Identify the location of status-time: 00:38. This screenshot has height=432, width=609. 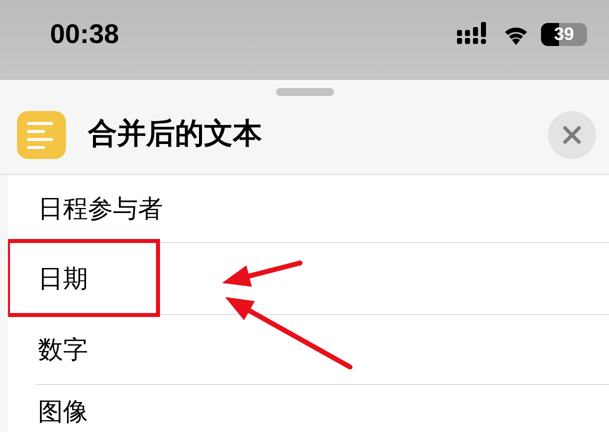
(85, 34).